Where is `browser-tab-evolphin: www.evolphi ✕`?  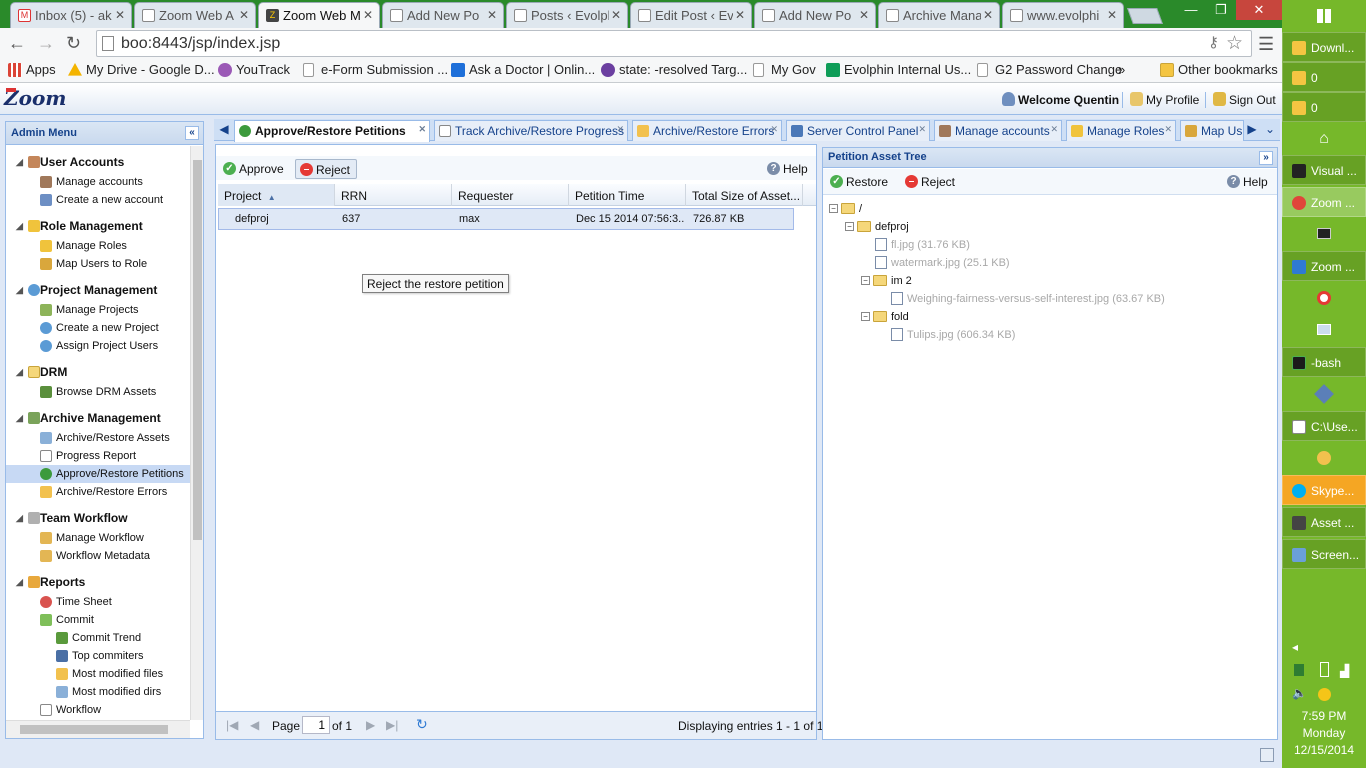
browser-tab-evolphin: www.evolphi ✕ is located at coordinates (1063, 15).